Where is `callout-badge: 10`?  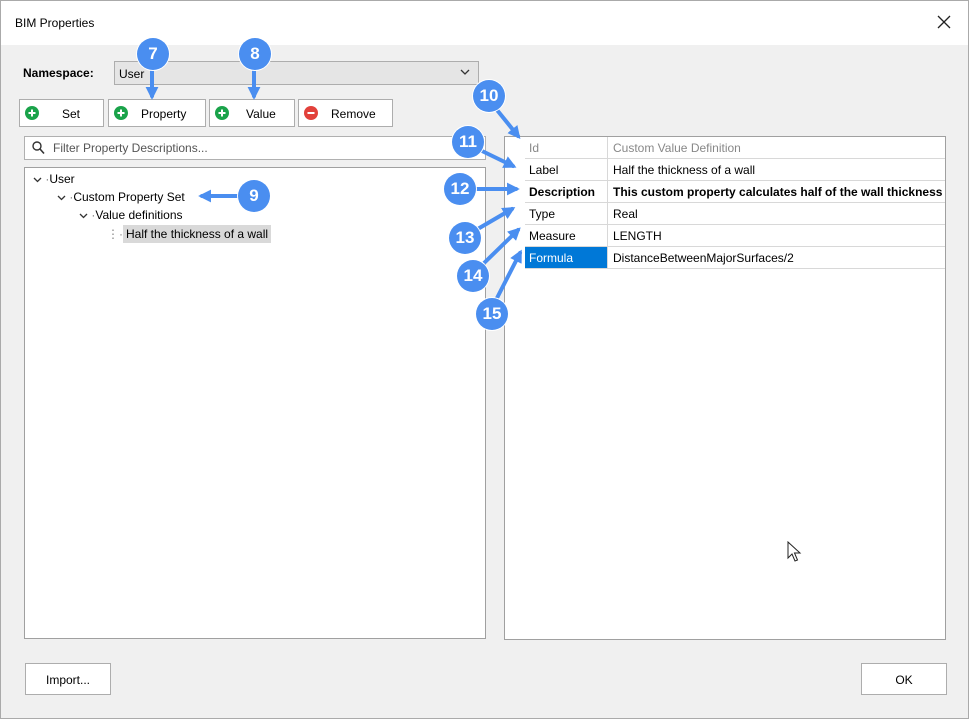
callout-badge: 10 is located at coordinates (489, 96).